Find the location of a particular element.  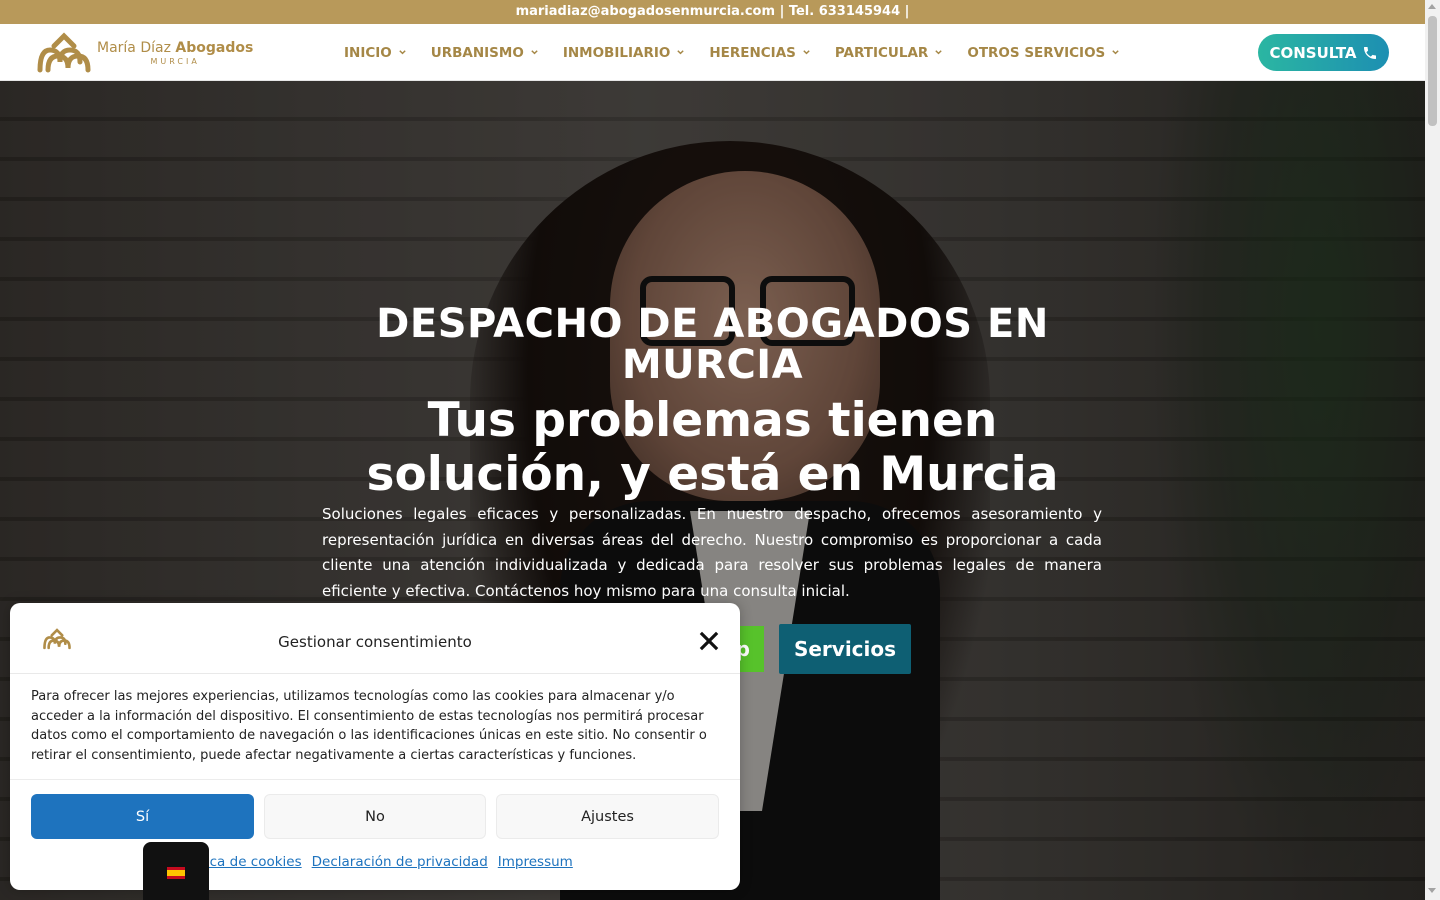

cookie-dialog-header: Gestionar consentimiento is located at coordinates (375, 638).